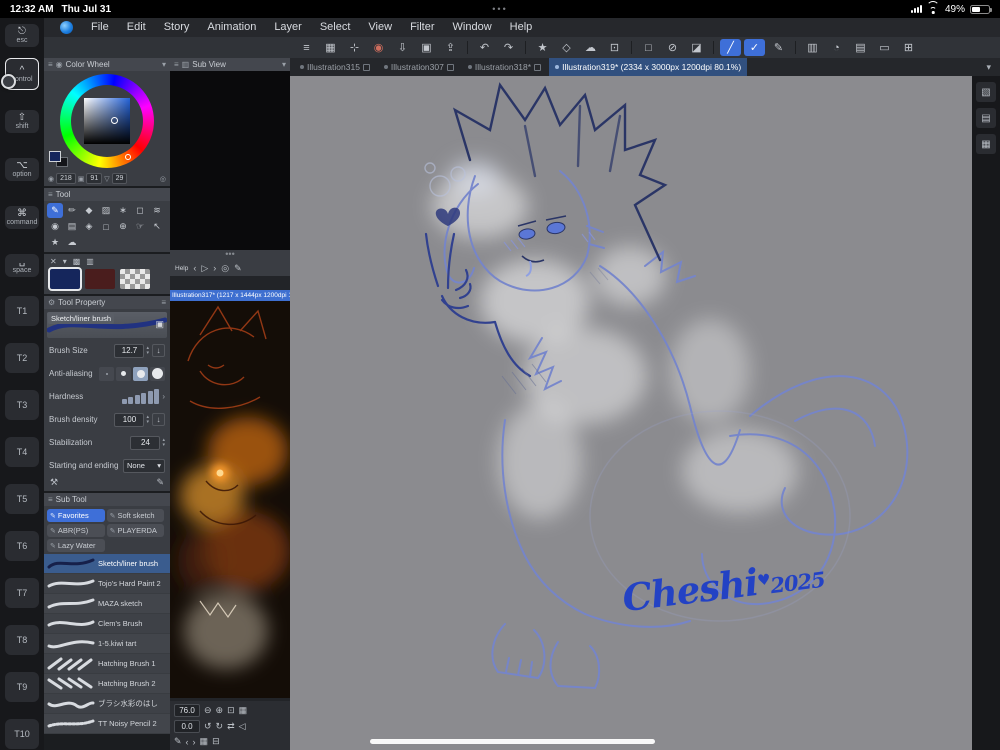 The width and height of the screenshot is (1000, 750). What do you see at coordinates (178, 741) in the screenshot?
I see `edit-icon: ✎` at bounding box center [178, 741].